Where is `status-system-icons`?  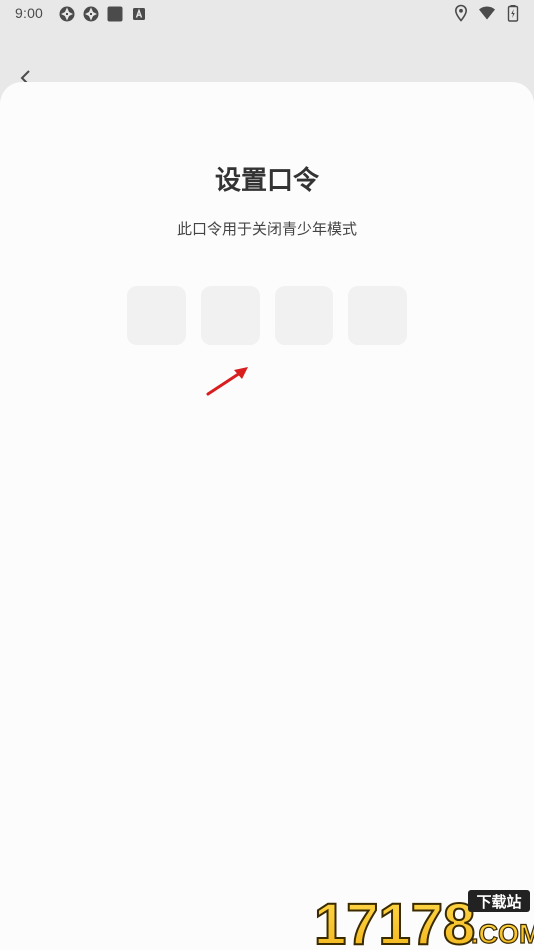 status-system-icons is located at coordinates (487, 13).